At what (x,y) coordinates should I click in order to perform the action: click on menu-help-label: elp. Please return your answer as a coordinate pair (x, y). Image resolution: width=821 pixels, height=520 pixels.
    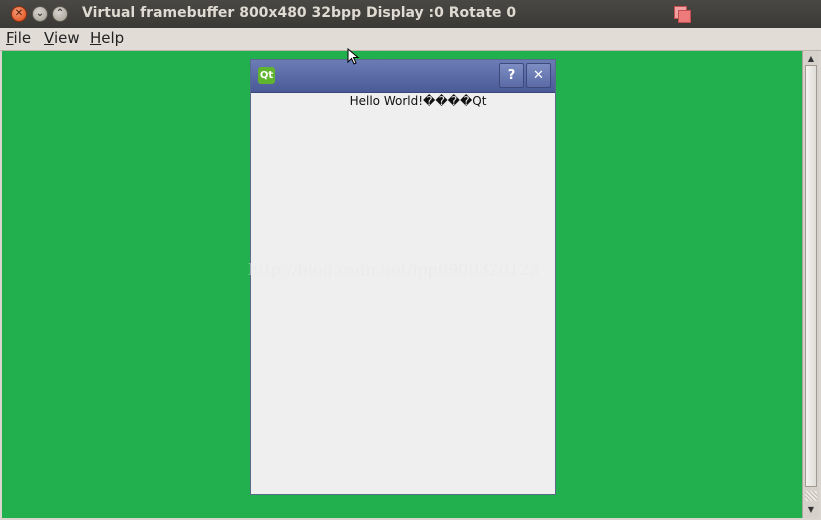
    Looking at the image, I should click on (113, 38).